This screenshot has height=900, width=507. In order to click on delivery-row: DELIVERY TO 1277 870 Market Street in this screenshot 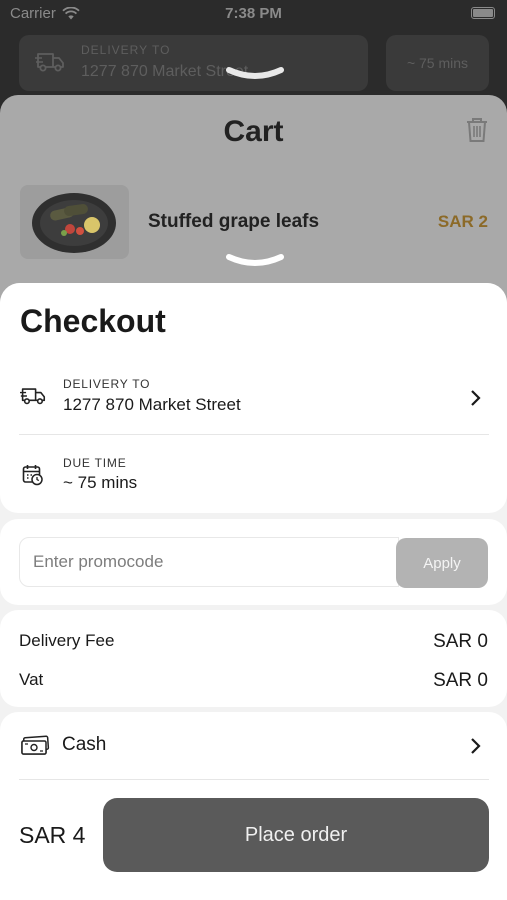, I will do `click(253, 398)`.